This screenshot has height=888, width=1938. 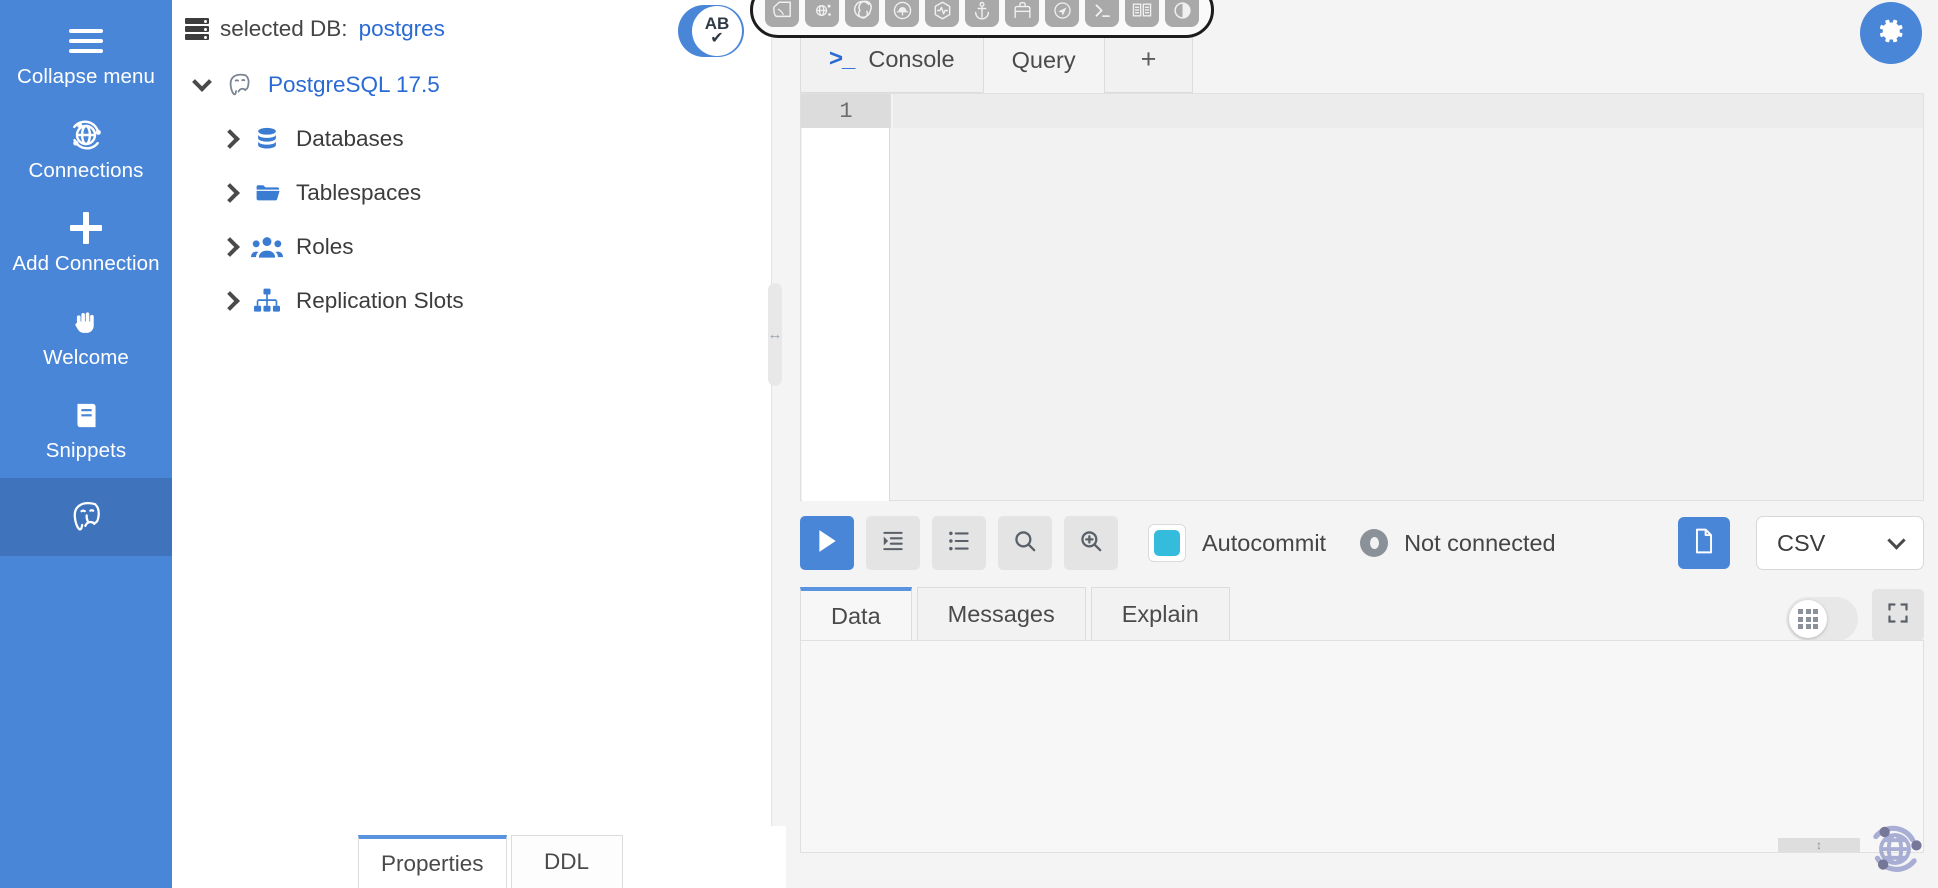 I want to click on anvil-icon, so click(x=902, y=13).